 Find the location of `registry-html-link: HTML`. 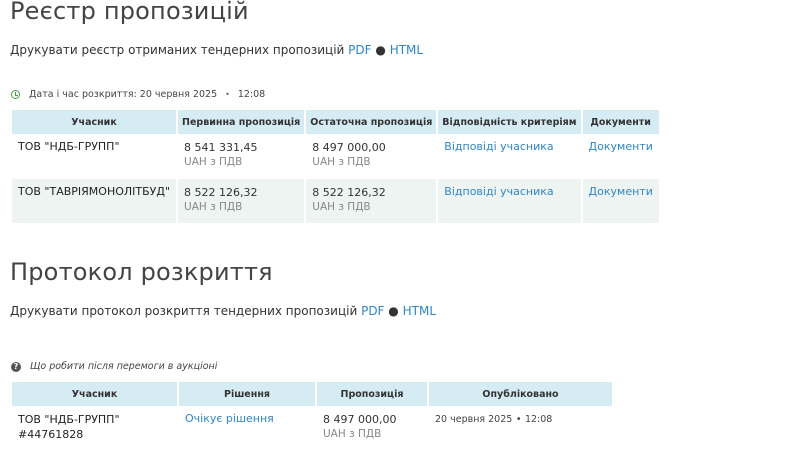

registry-html-link: HTML is located at coordinates (406, 50).